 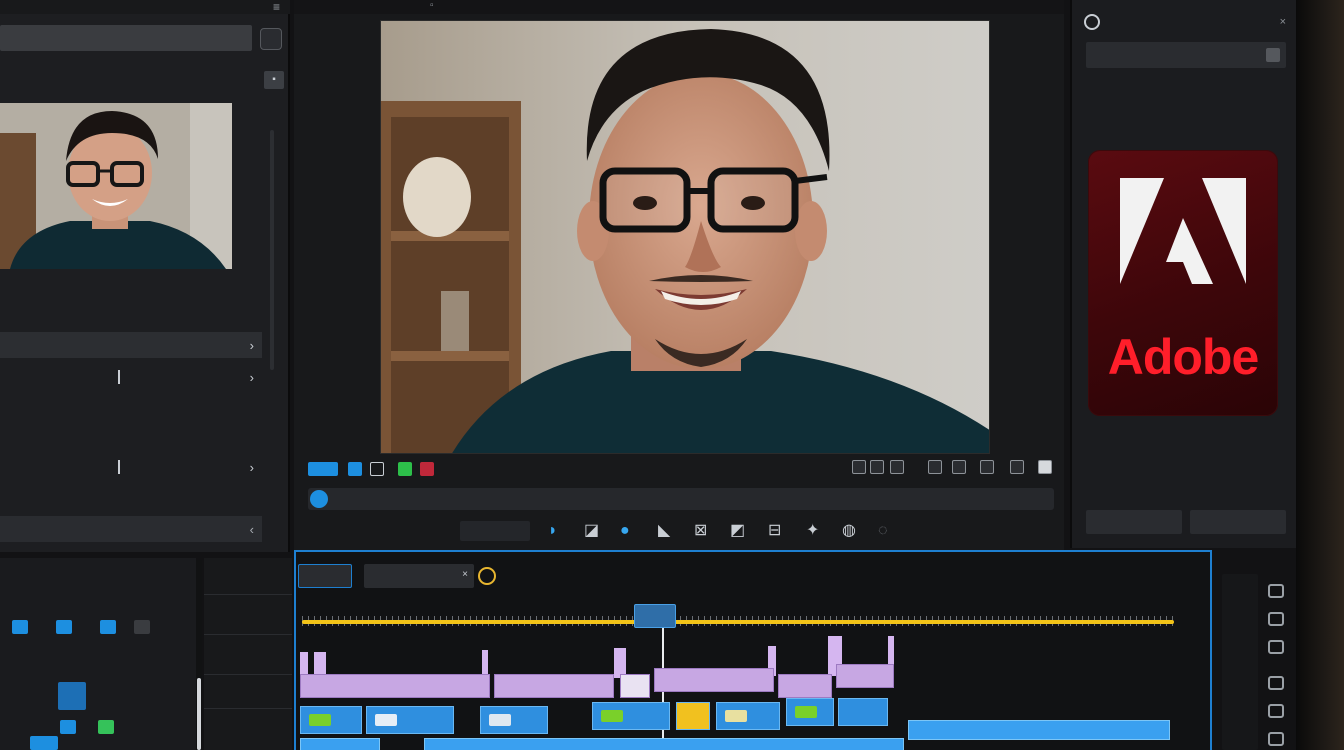 What do you see at coordinates (427, 469) in the screenshot?
I see `go-to-out-icon` at bounding box center [427, 469].